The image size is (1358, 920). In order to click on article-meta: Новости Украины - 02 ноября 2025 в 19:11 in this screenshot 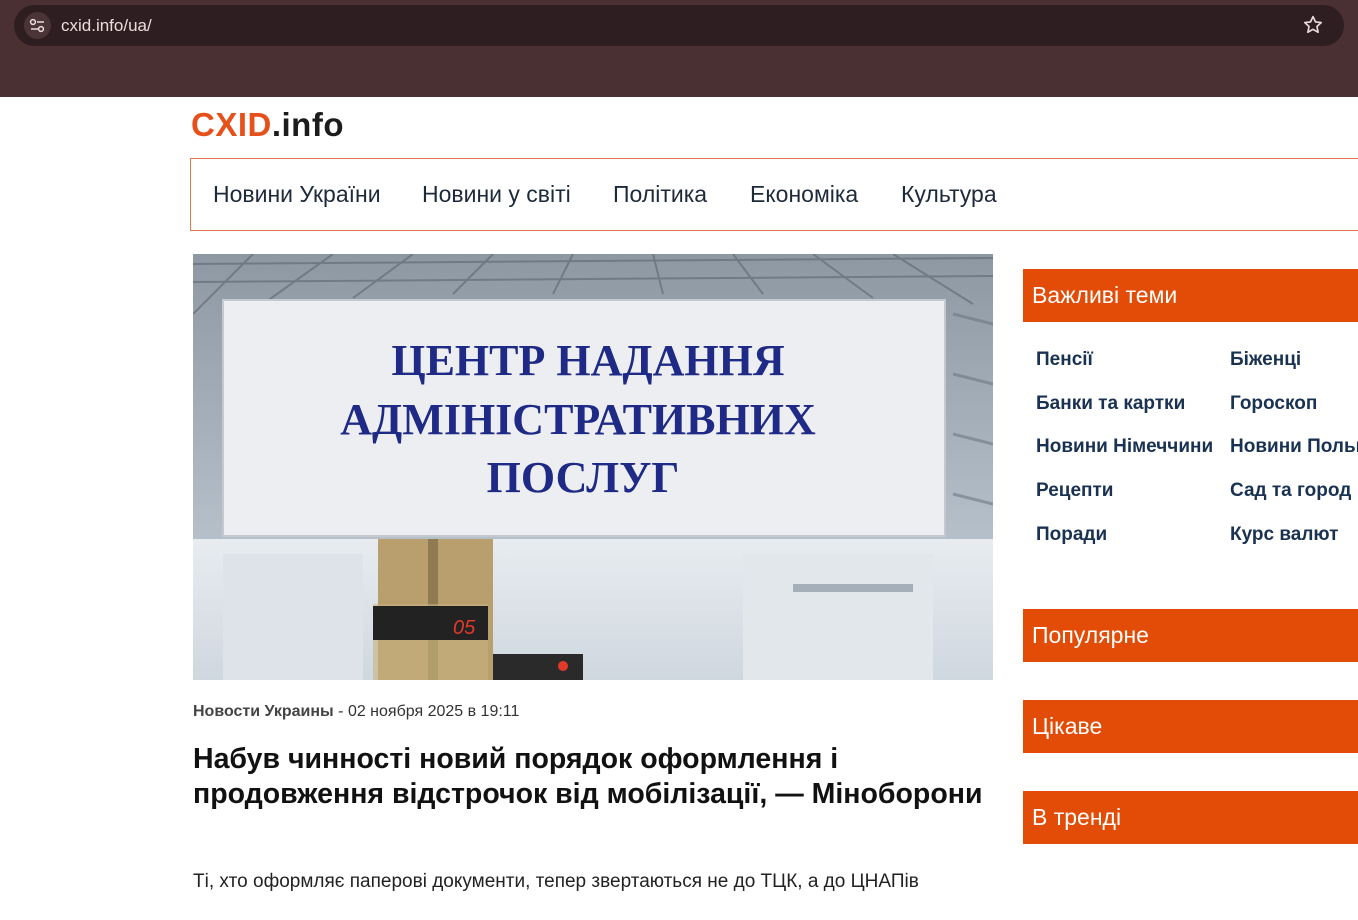, I will do `click(356, 712)`.